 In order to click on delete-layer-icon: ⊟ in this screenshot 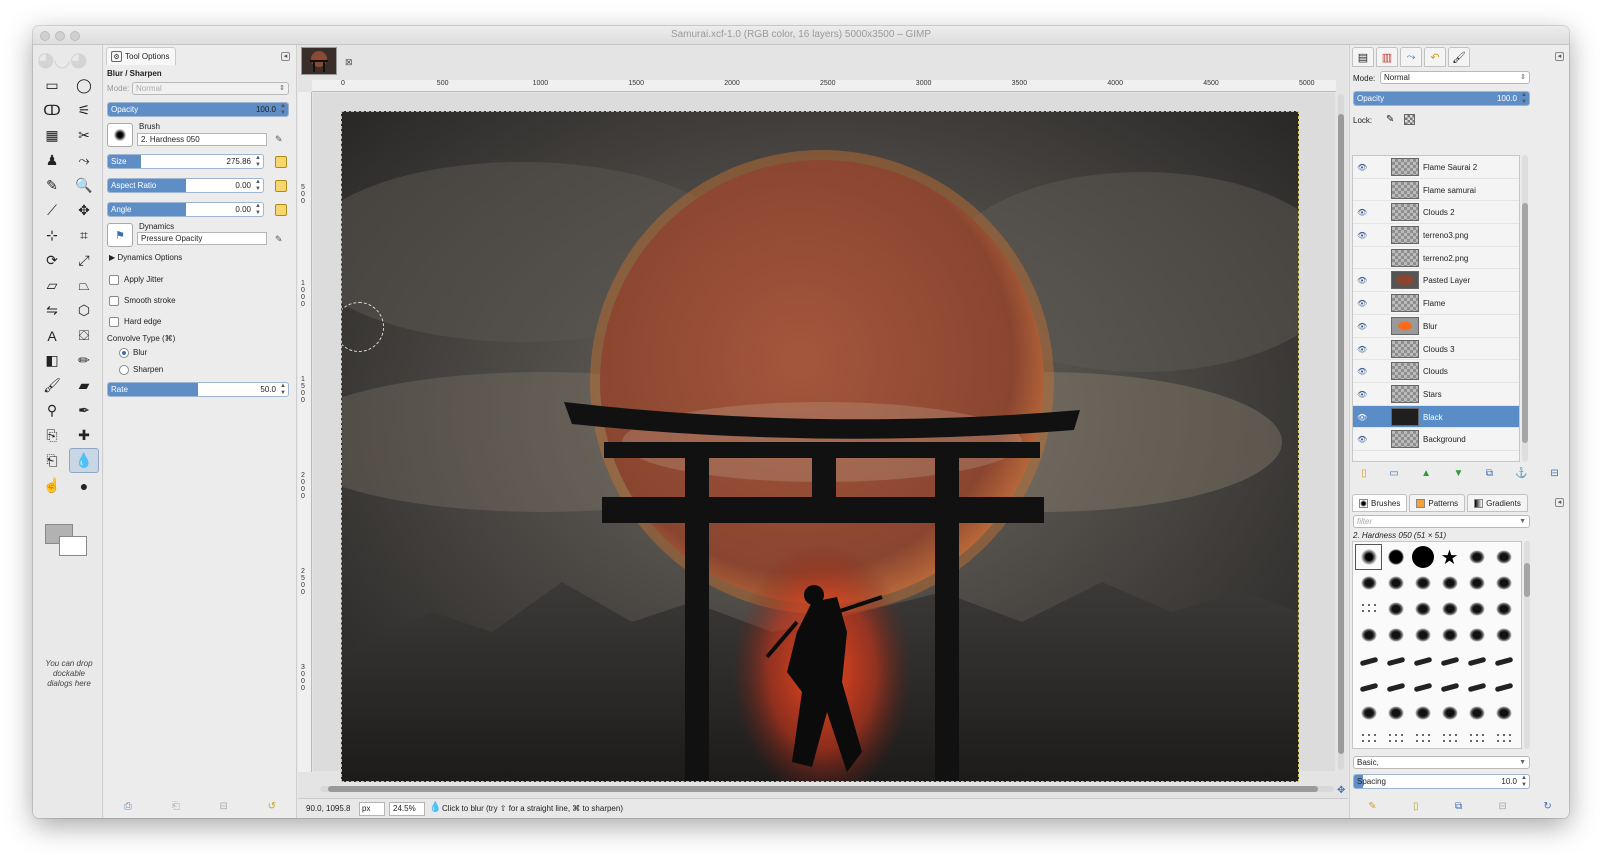, I will do `click(1554, 473)`.